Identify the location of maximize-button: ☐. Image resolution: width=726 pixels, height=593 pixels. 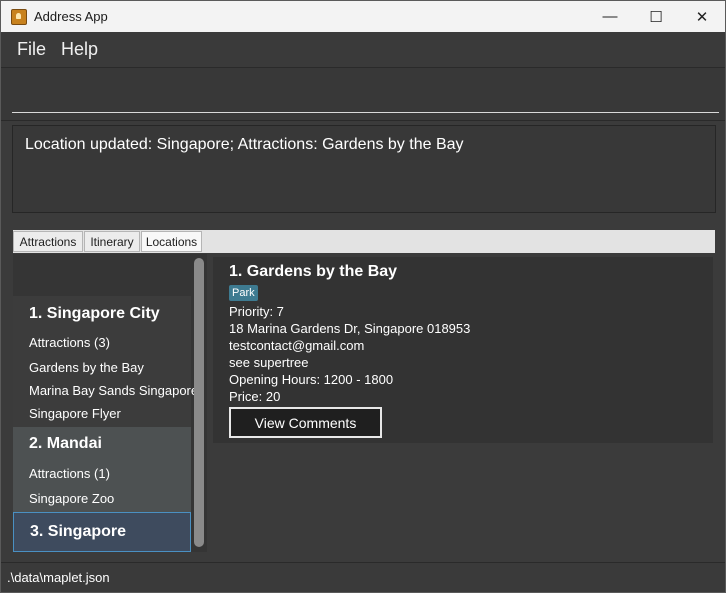
(656, 16).